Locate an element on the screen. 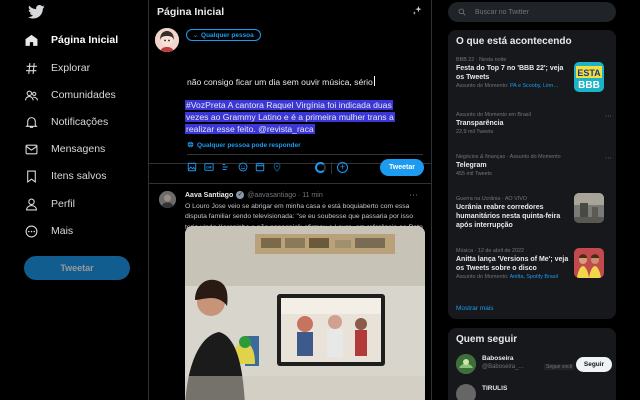  compose-toolbar: GIF + Tweetar is located at coordinates (290, 171).